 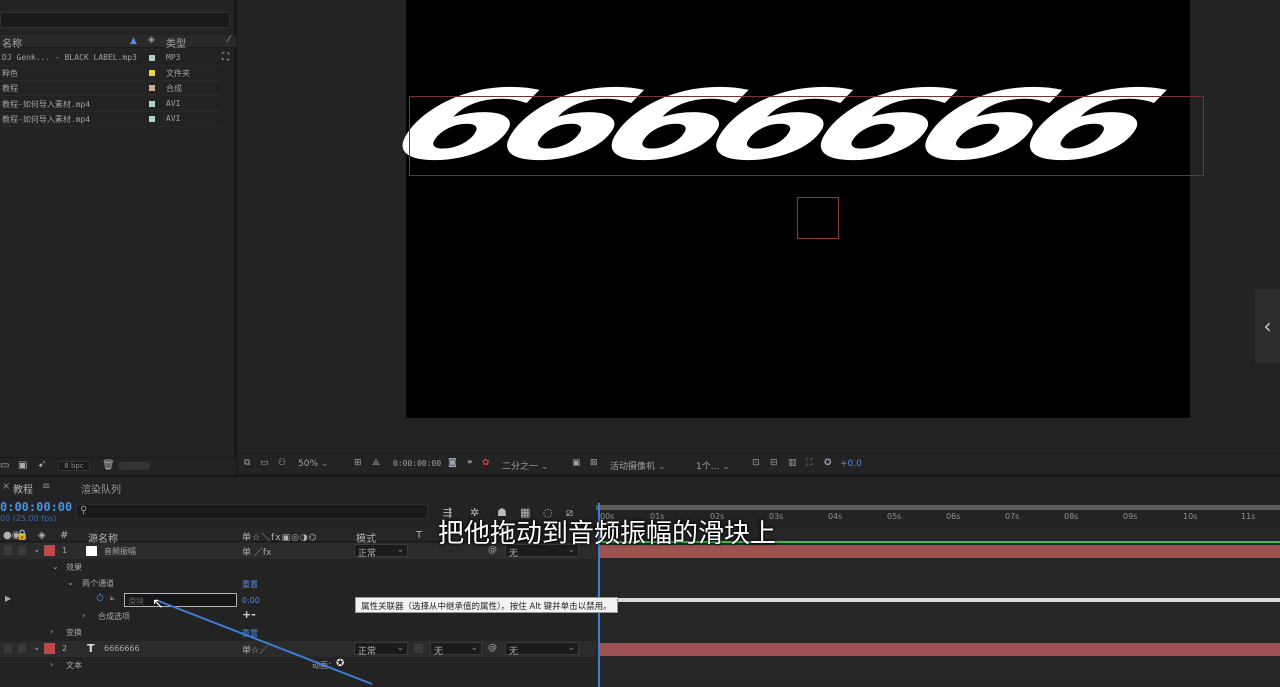 I want to click on project-item: 粹色 文件夹, so click(x=111, y=73).